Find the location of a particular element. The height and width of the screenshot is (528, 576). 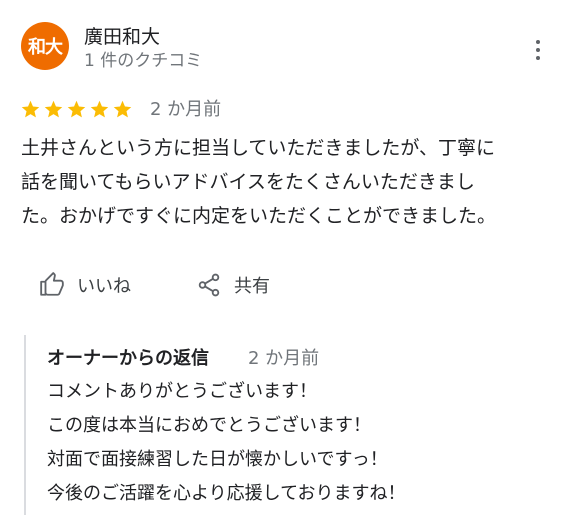

reviewer-review-count: 1 件のクチコミ is located at coordinates (143, 61).